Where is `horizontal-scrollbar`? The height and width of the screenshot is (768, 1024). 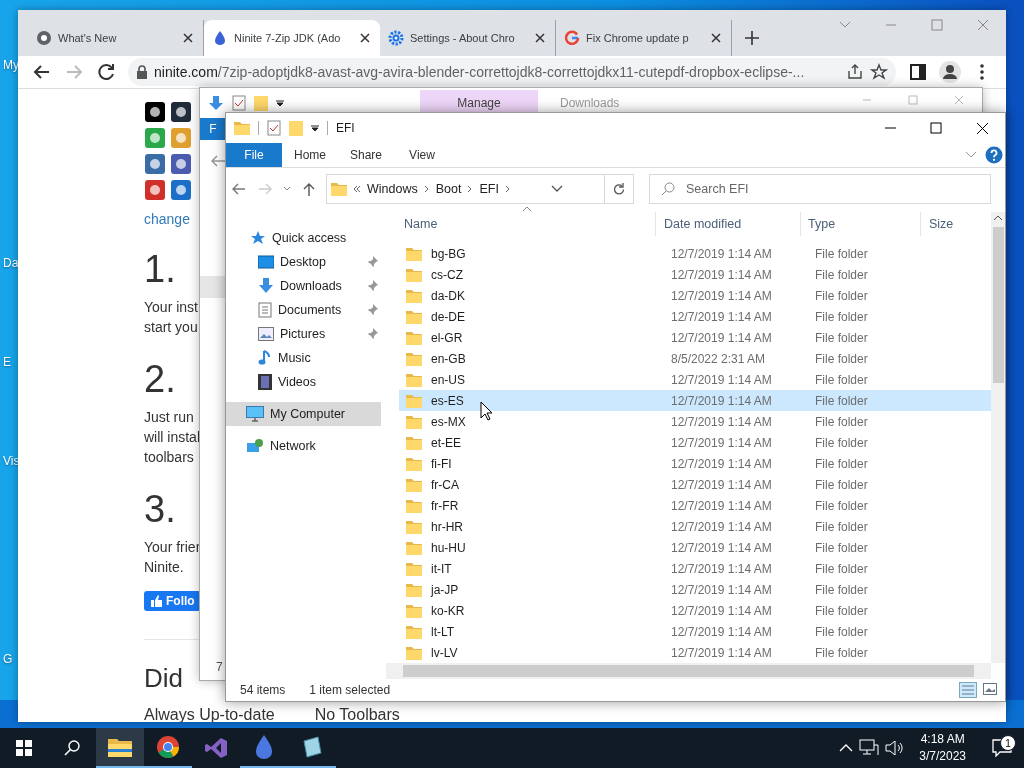
horizontal-scrollbar is located at coordinates (688, 671).